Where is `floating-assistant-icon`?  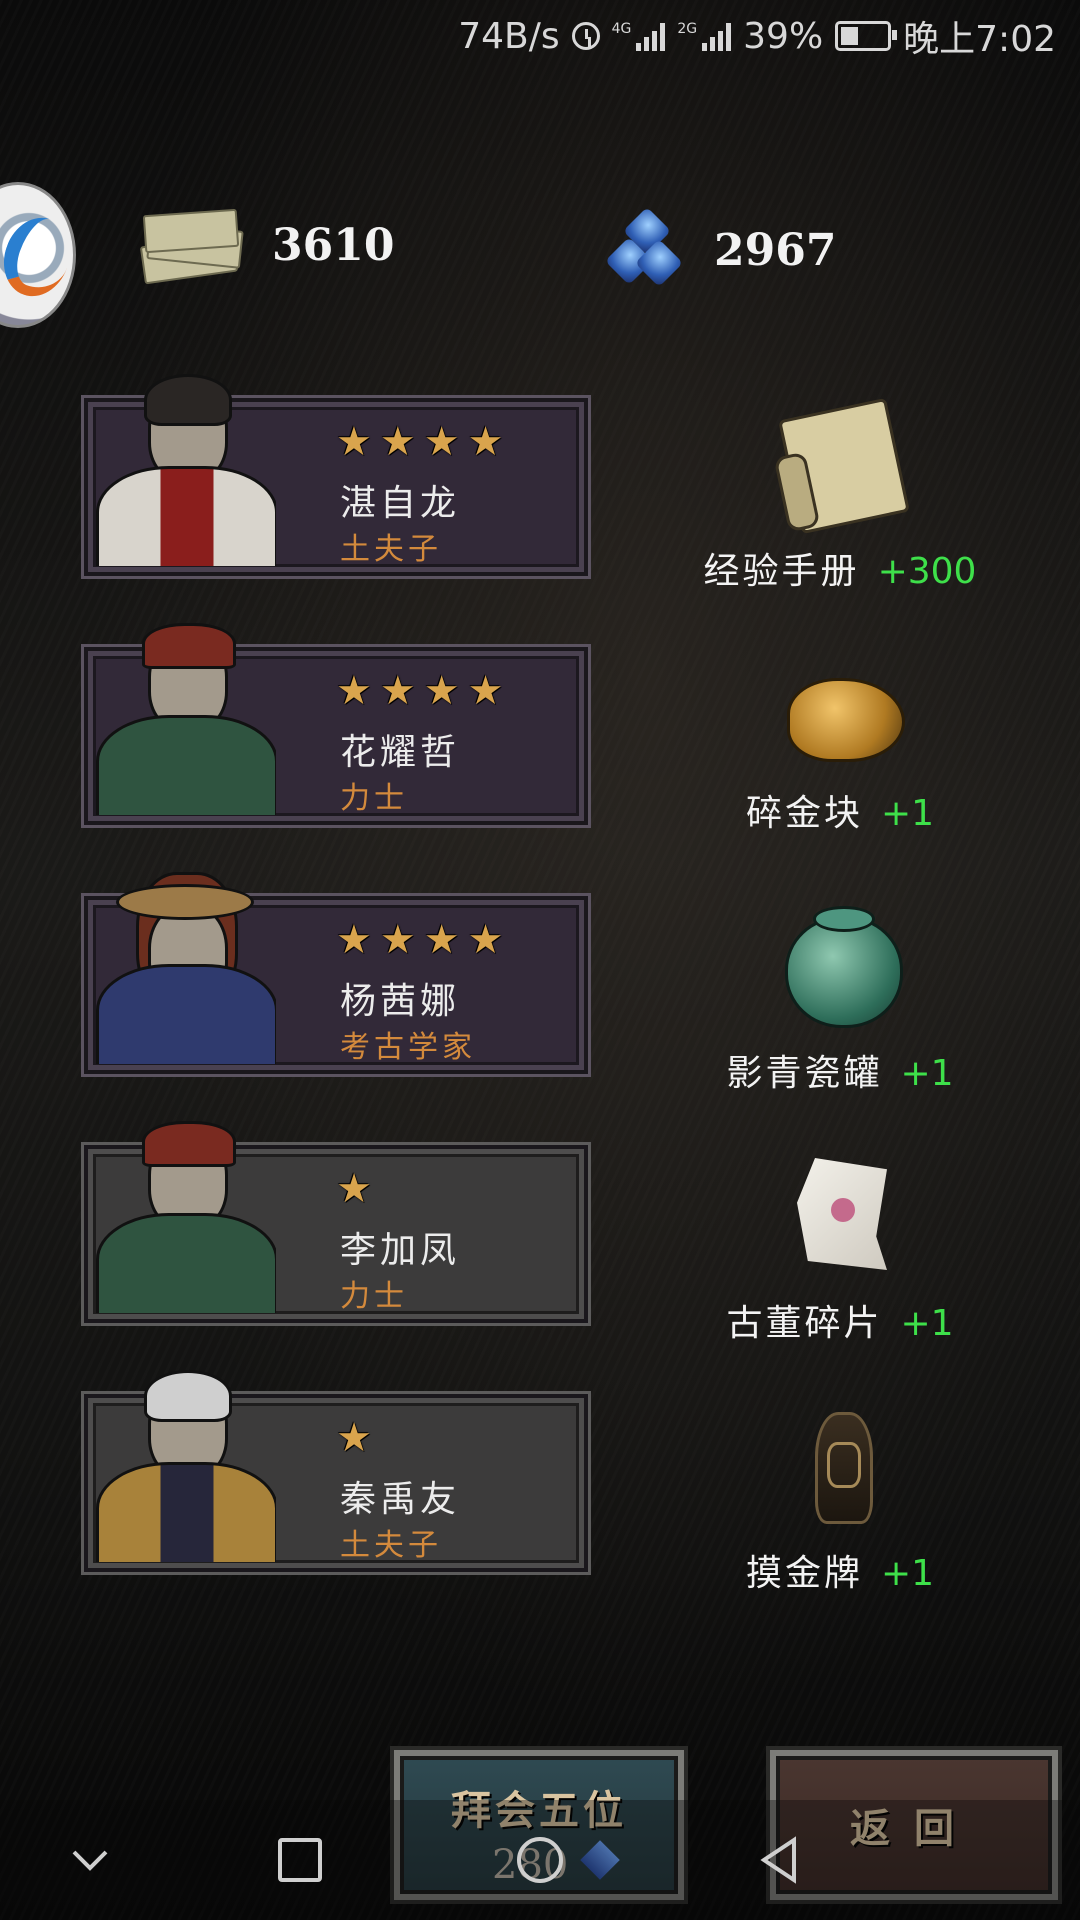 floating-assistant-icon is located at coordinates (40, 255).